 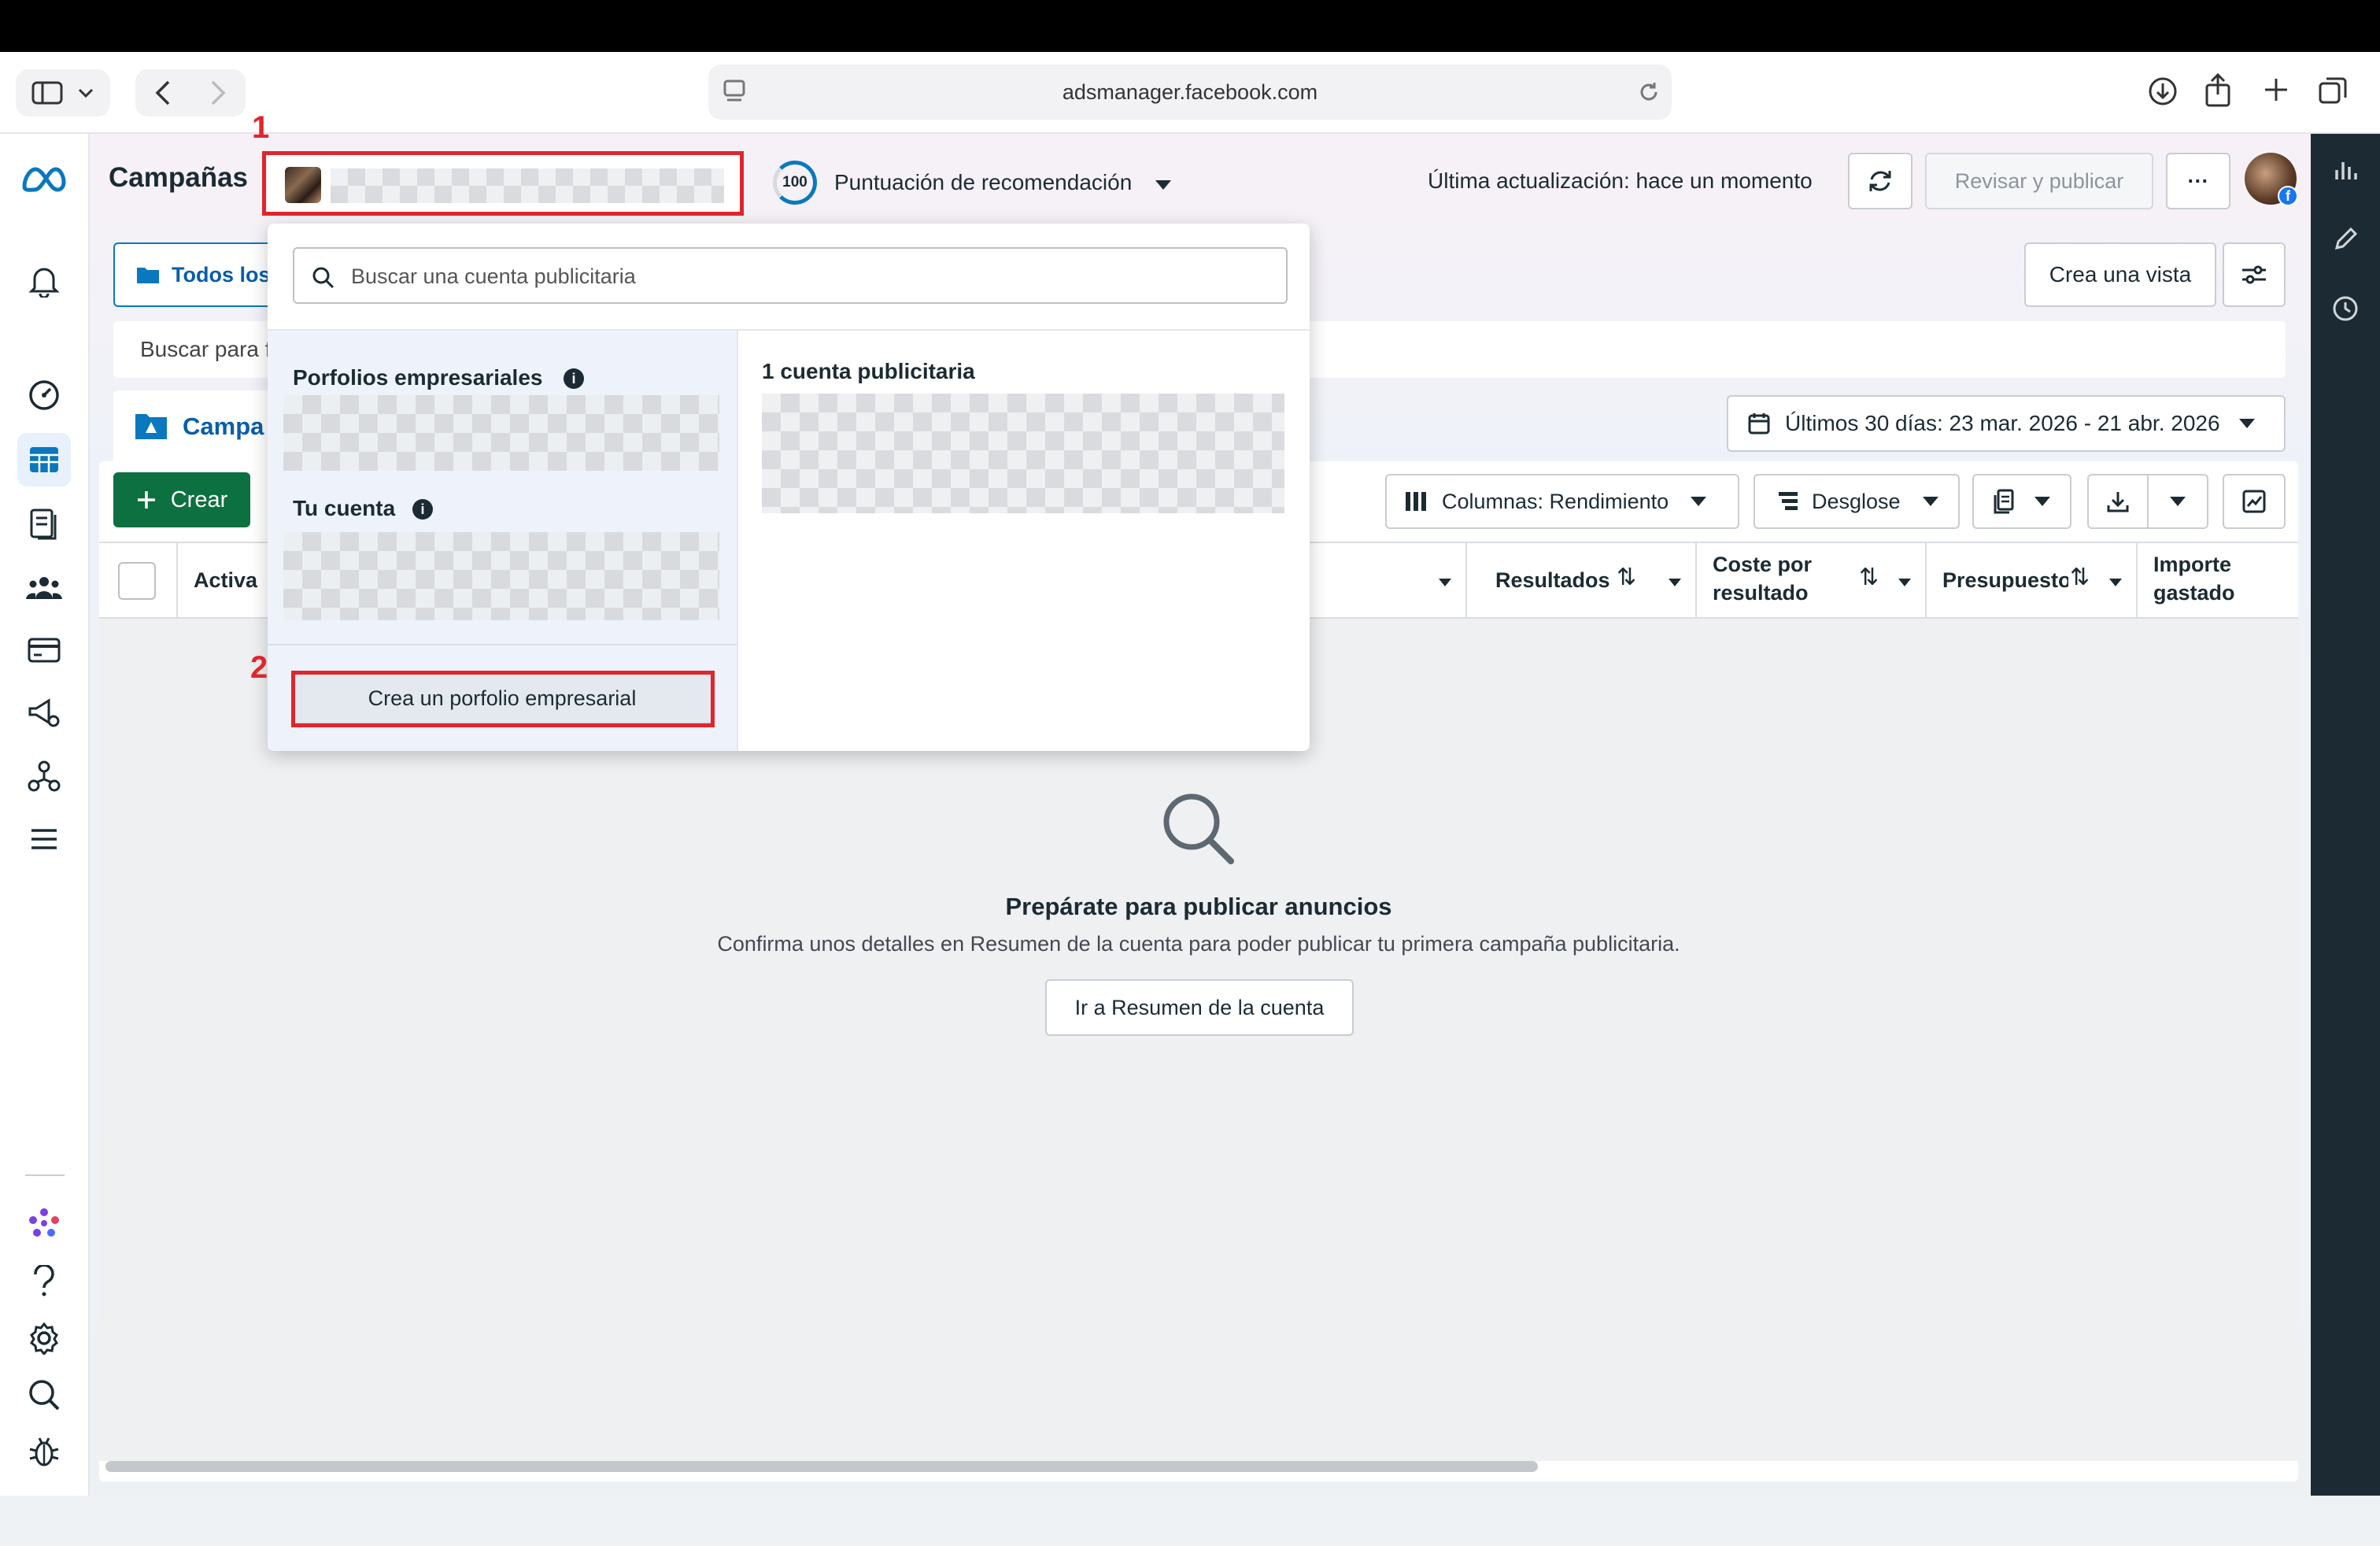 What do you see at coordinates (2163, 91) in the screenshot?
I see `download-icon` at bounding box center [2163, 91].